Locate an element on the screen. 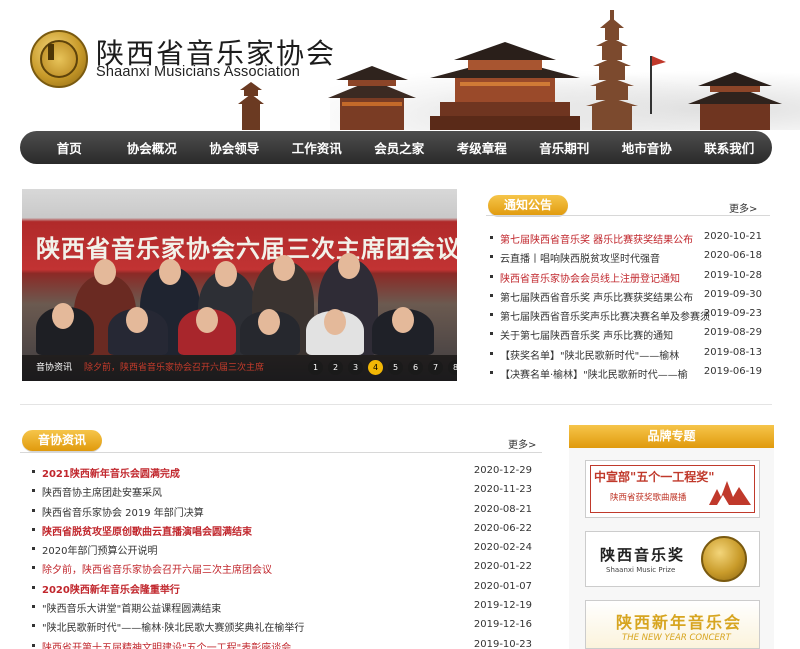 The height and width of the screenshot is (649, 800). notice-date: 2019-06-19 is located at coordinates (732, 372).